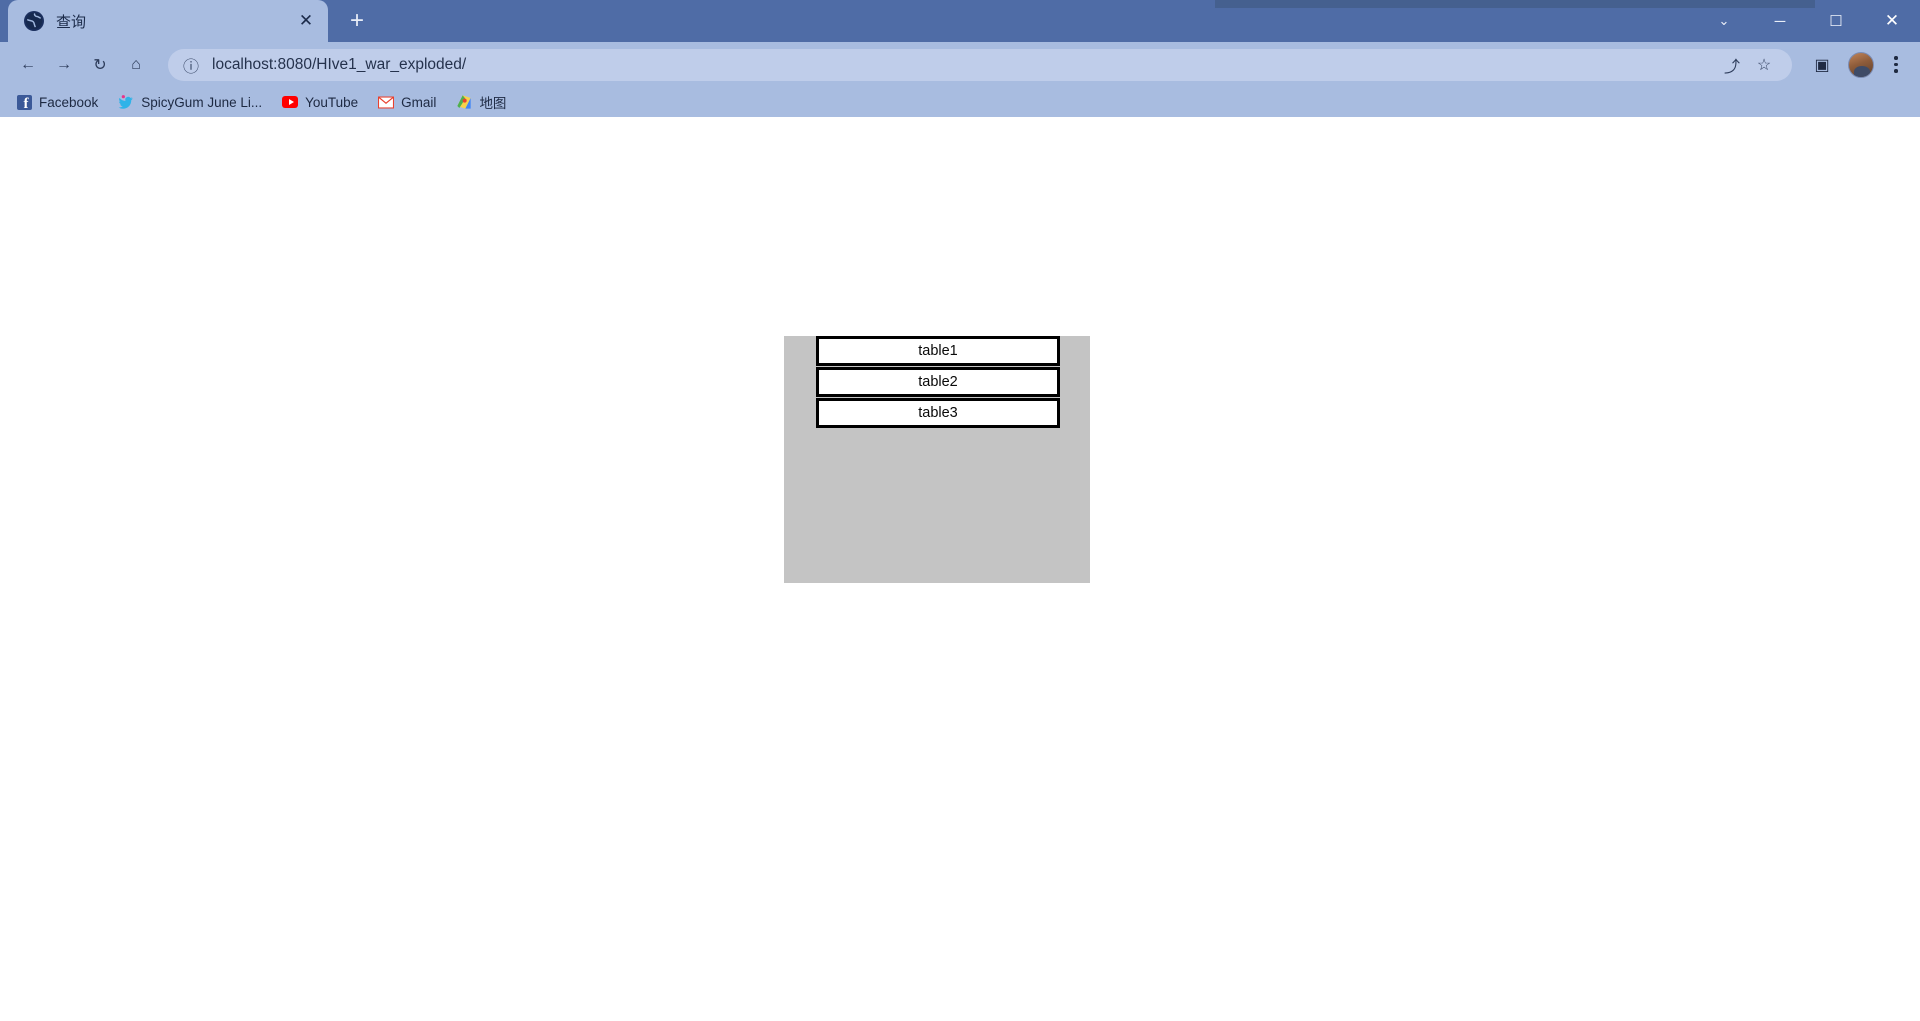  What do you see at coordinates (937, 459) in the screenshot?
I see `table-selection-panel: table1 table2 table3` at bounding box center [937, 459].